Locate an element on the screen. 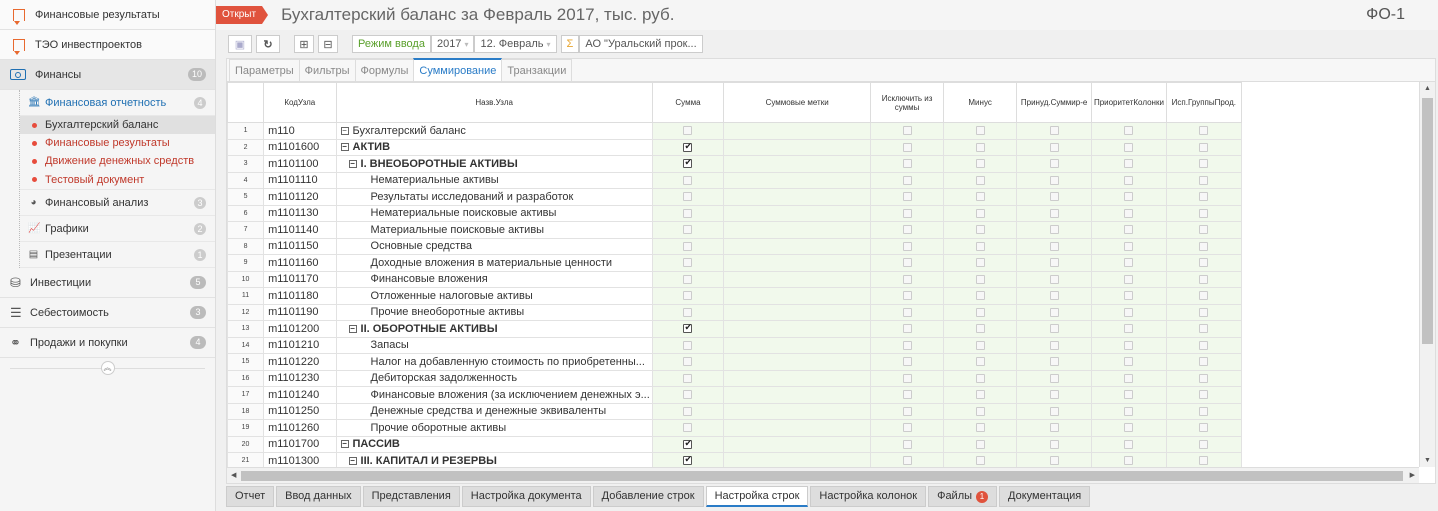 The height and width of the screenshot is (511, 1438). nav-leaf-fin-results: Финансовые результаты is located at coordinates (117, 143).